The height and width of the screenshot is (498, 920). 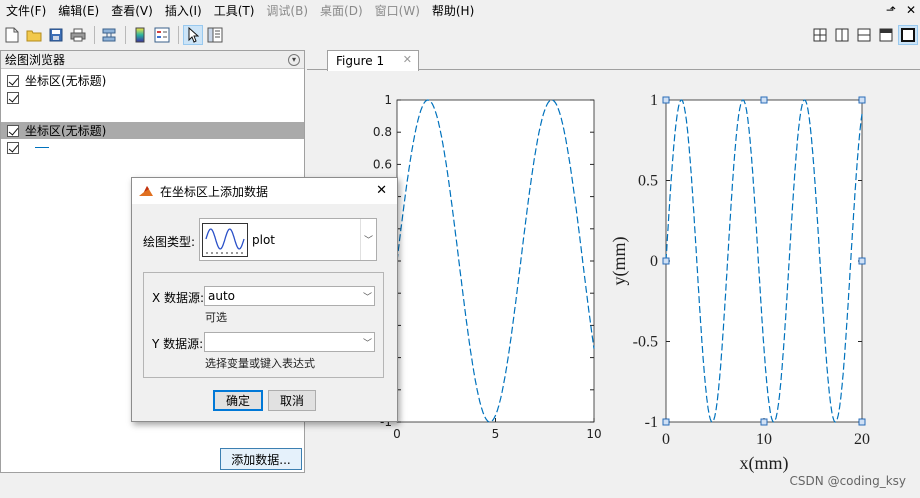 I want to click on right-x-tick-label: 10, so click(x=764, y=439).